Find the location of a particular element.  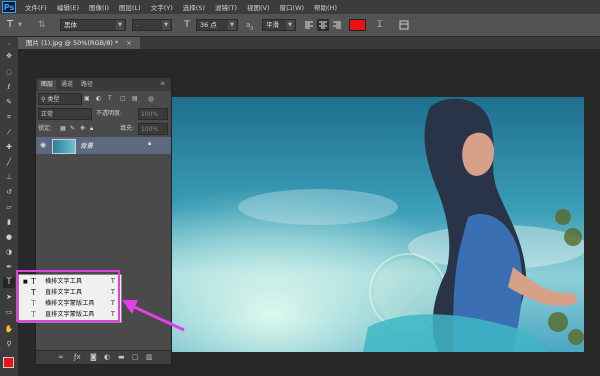

font-family-select: 黑体 ▼ is located at coordinates (93, 25).